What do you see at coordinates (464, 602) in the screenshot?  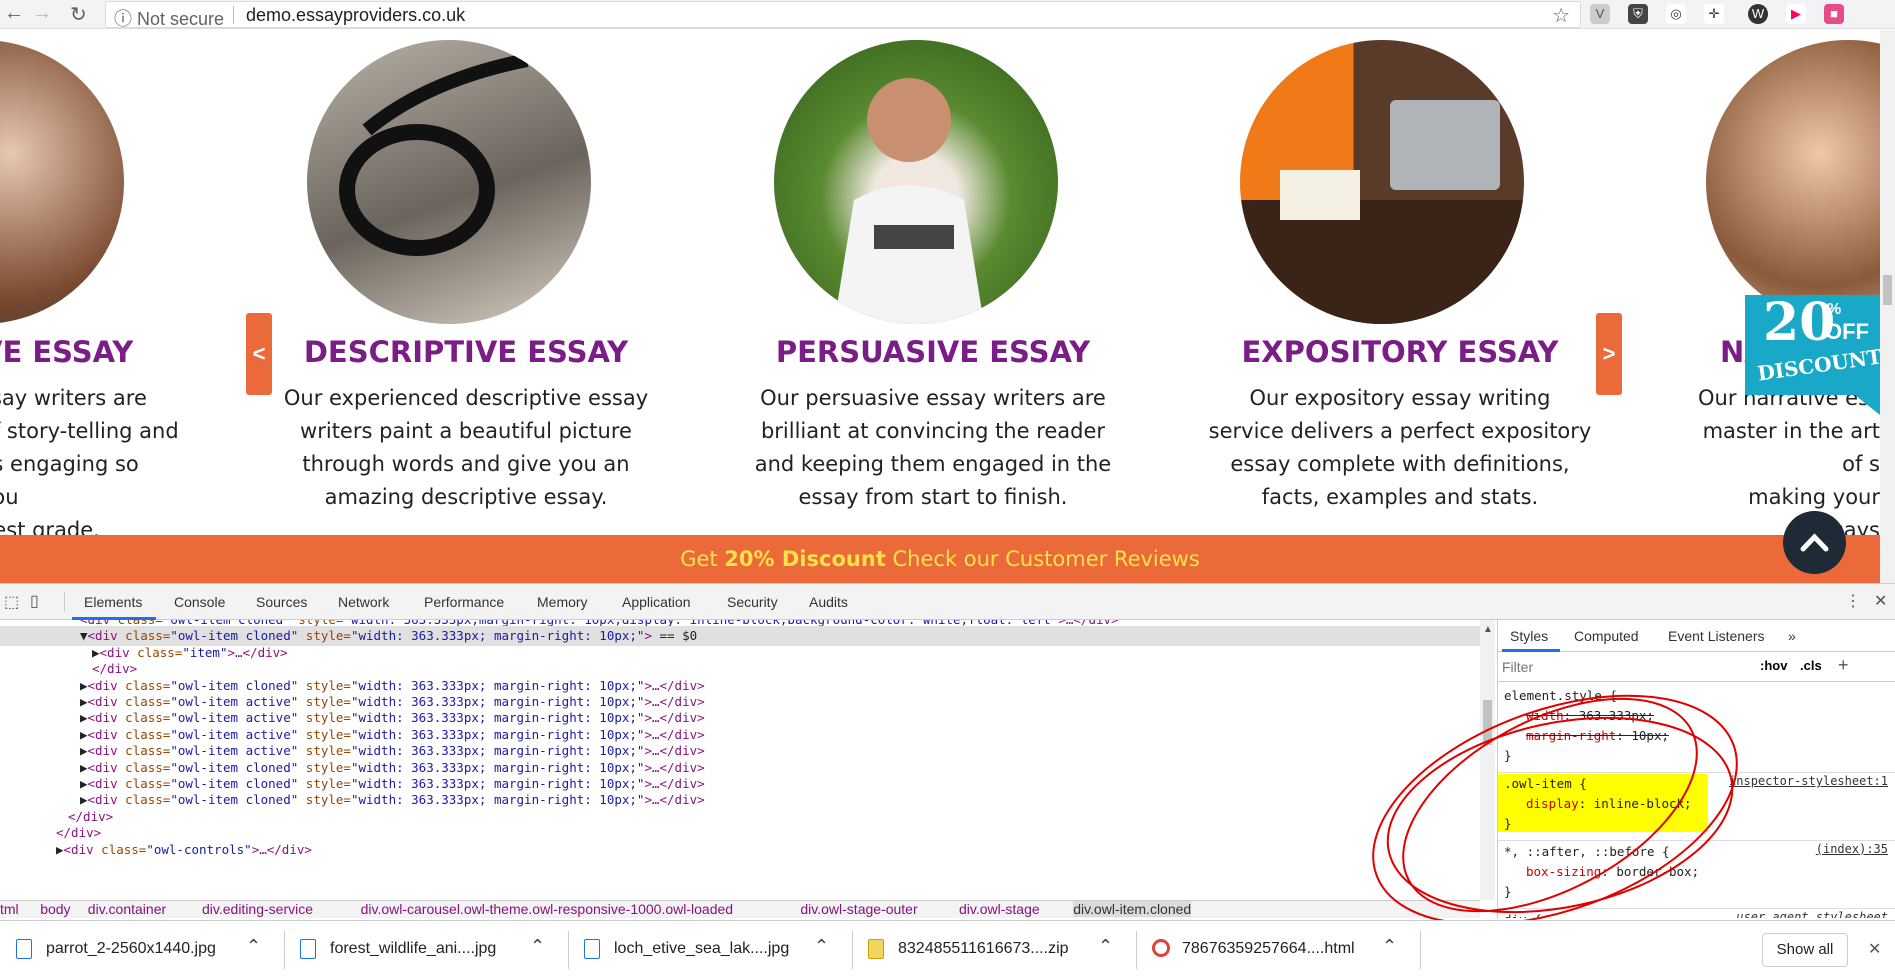 I see `tab-performance: Performance` at bounding box center [464, 602].